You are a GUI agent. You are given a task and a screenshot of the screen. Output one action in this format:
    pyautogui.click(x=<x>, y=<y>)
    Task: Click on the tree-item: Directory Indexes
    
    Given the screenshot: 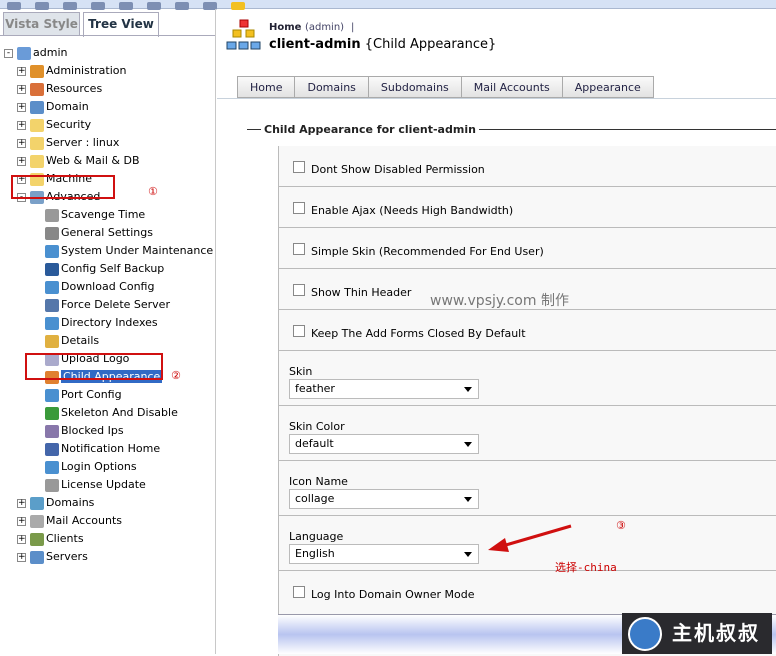 What is the action you would take?
    pyautogui.click(x=101, y=323)
    